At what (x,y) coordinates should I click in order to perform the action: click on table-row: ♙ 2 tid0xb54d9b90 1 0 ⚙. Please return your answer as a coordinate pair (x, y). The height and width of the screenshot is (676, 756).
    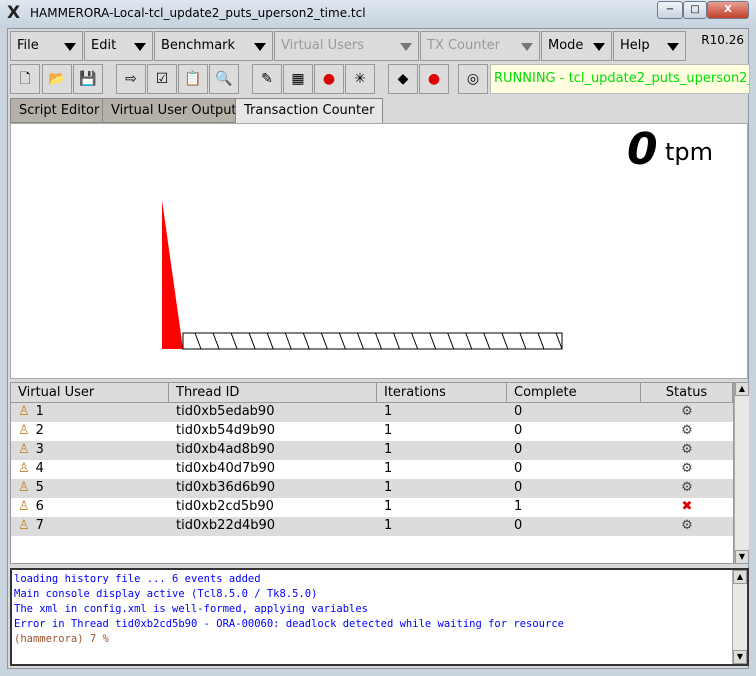
    Looking at the image, I should click on (372, 431).